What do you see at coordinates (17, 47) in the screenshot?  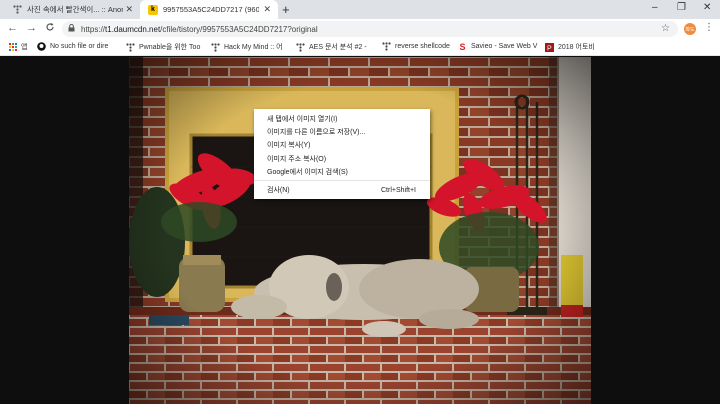 I see `apps-shortcut: 앱` at bounding box center [17, 47].